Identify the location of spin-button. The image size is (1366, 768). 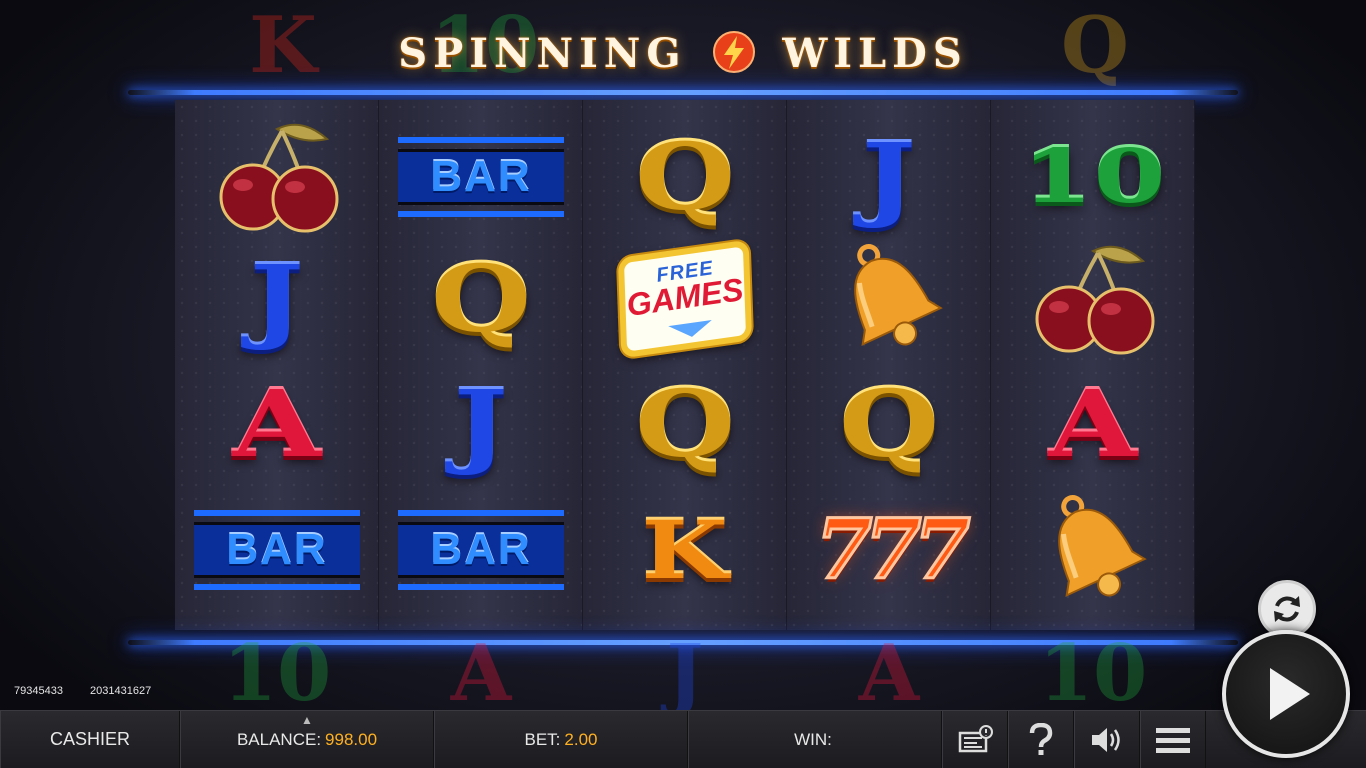
(1286, 694).